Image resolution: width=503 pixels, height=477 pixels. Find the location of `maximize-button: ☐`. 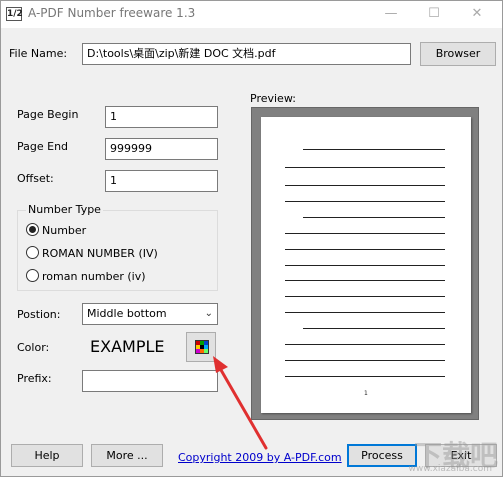

maximize-button: ☐ is located at coordinates (434, 14).